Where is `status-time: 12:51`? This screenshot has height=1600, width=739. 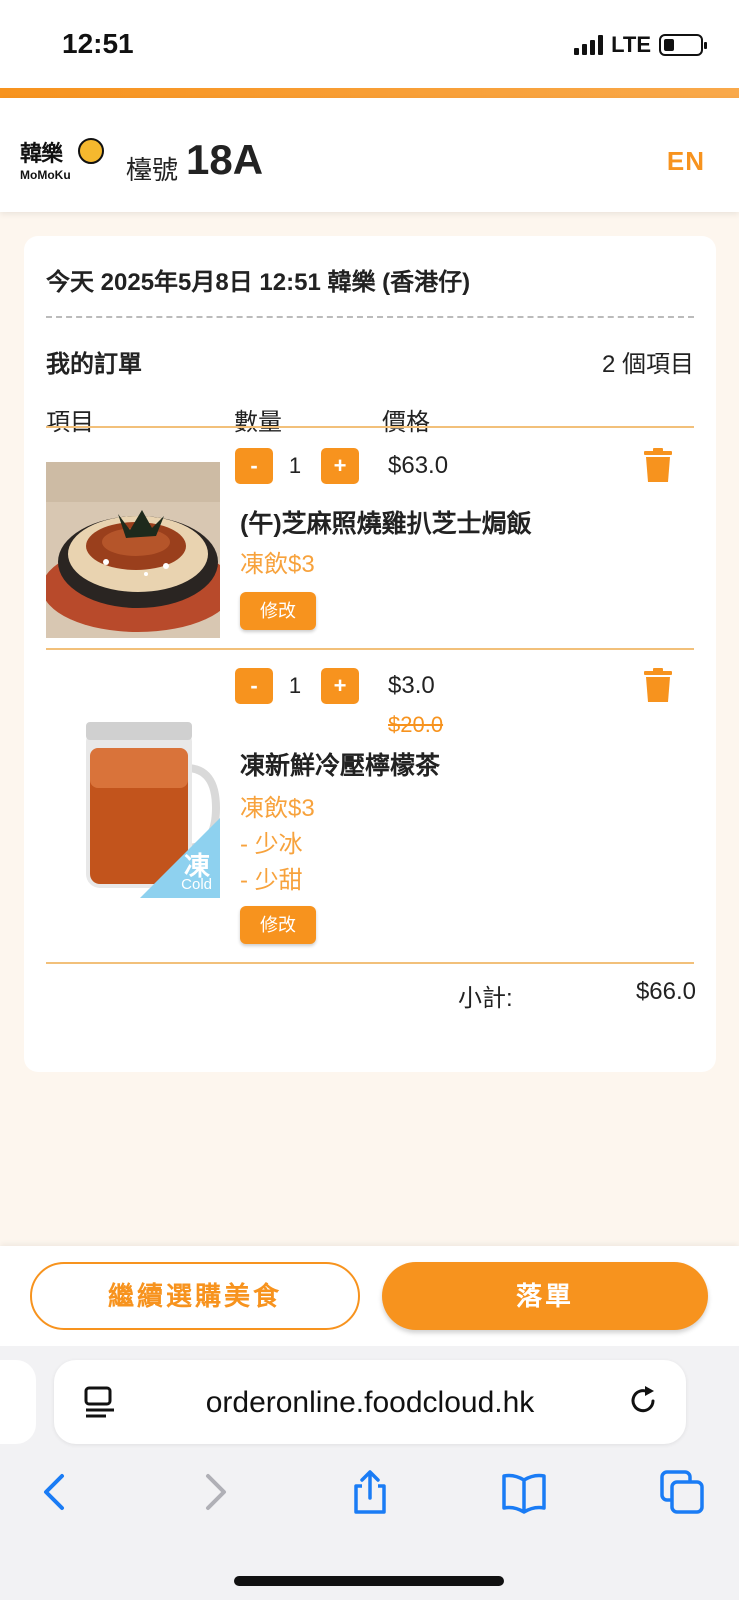
status-time: 12:51 is located at coordinates (98, 43).